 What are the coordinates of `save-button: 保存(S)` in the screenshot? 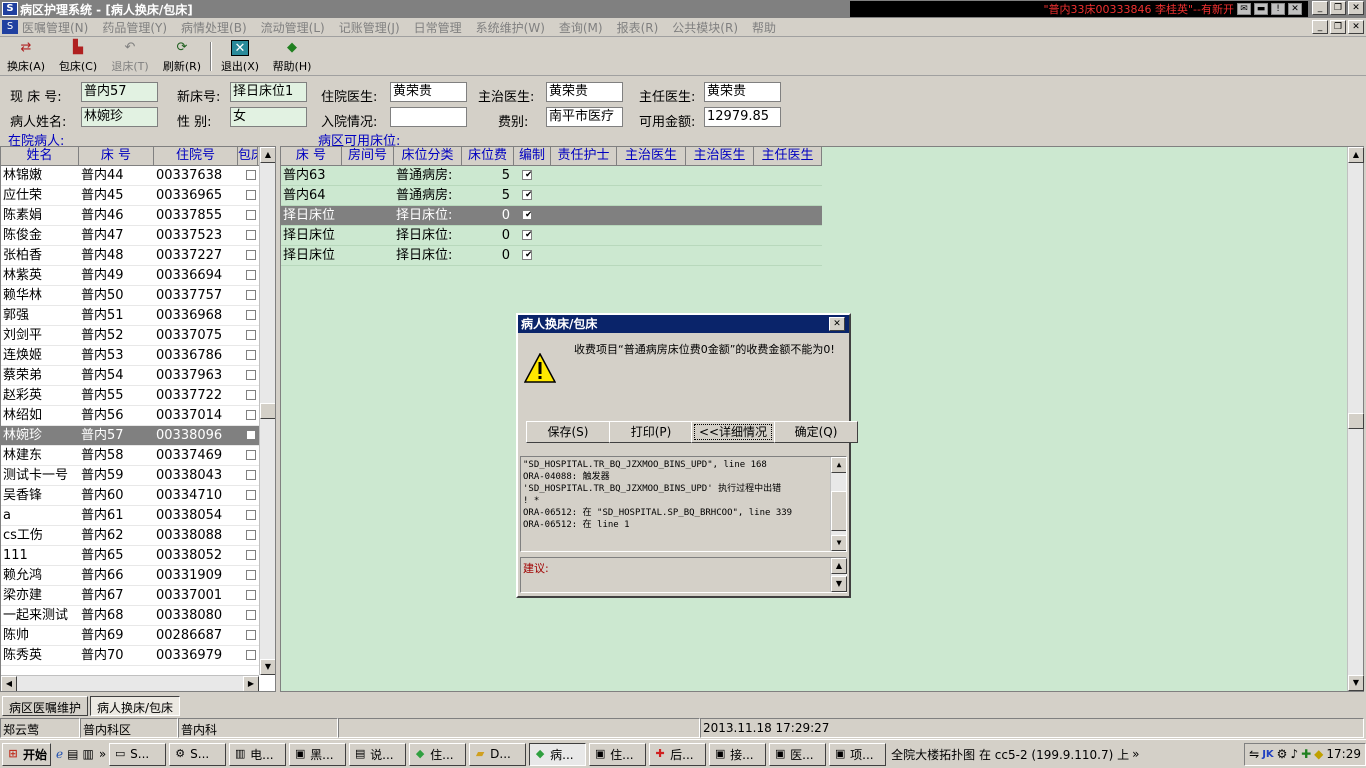 It's located at (568, 432).